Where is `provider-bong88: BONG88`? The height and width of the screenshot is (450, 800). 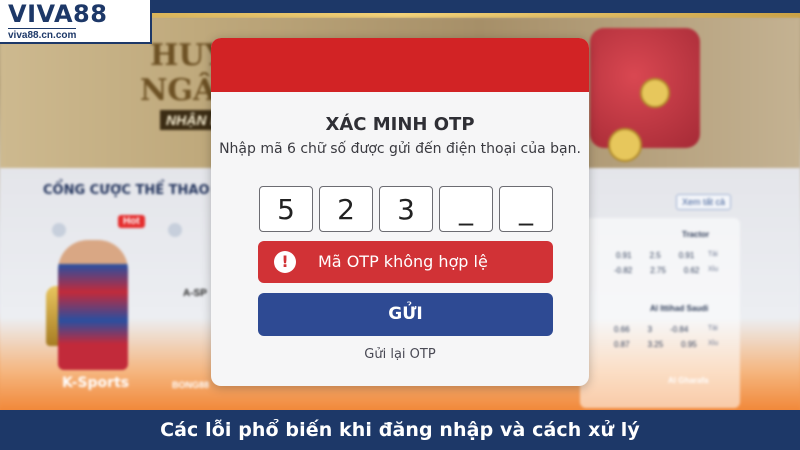
provider-bong88: BONG88 is located at coordinates (190, 385).